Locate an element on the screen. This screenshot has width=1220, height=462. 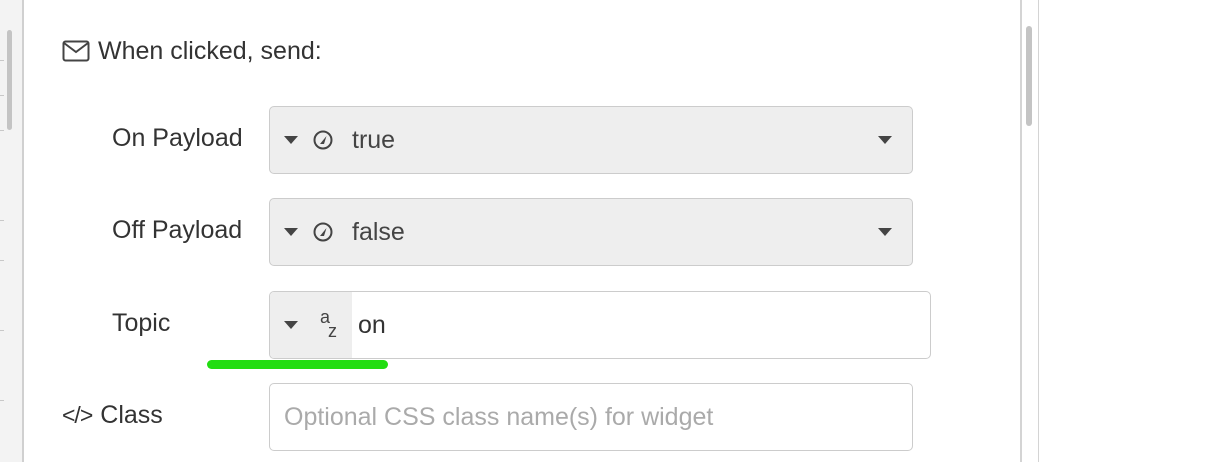
on-payload-input: true is located at coordinates (591, 140).